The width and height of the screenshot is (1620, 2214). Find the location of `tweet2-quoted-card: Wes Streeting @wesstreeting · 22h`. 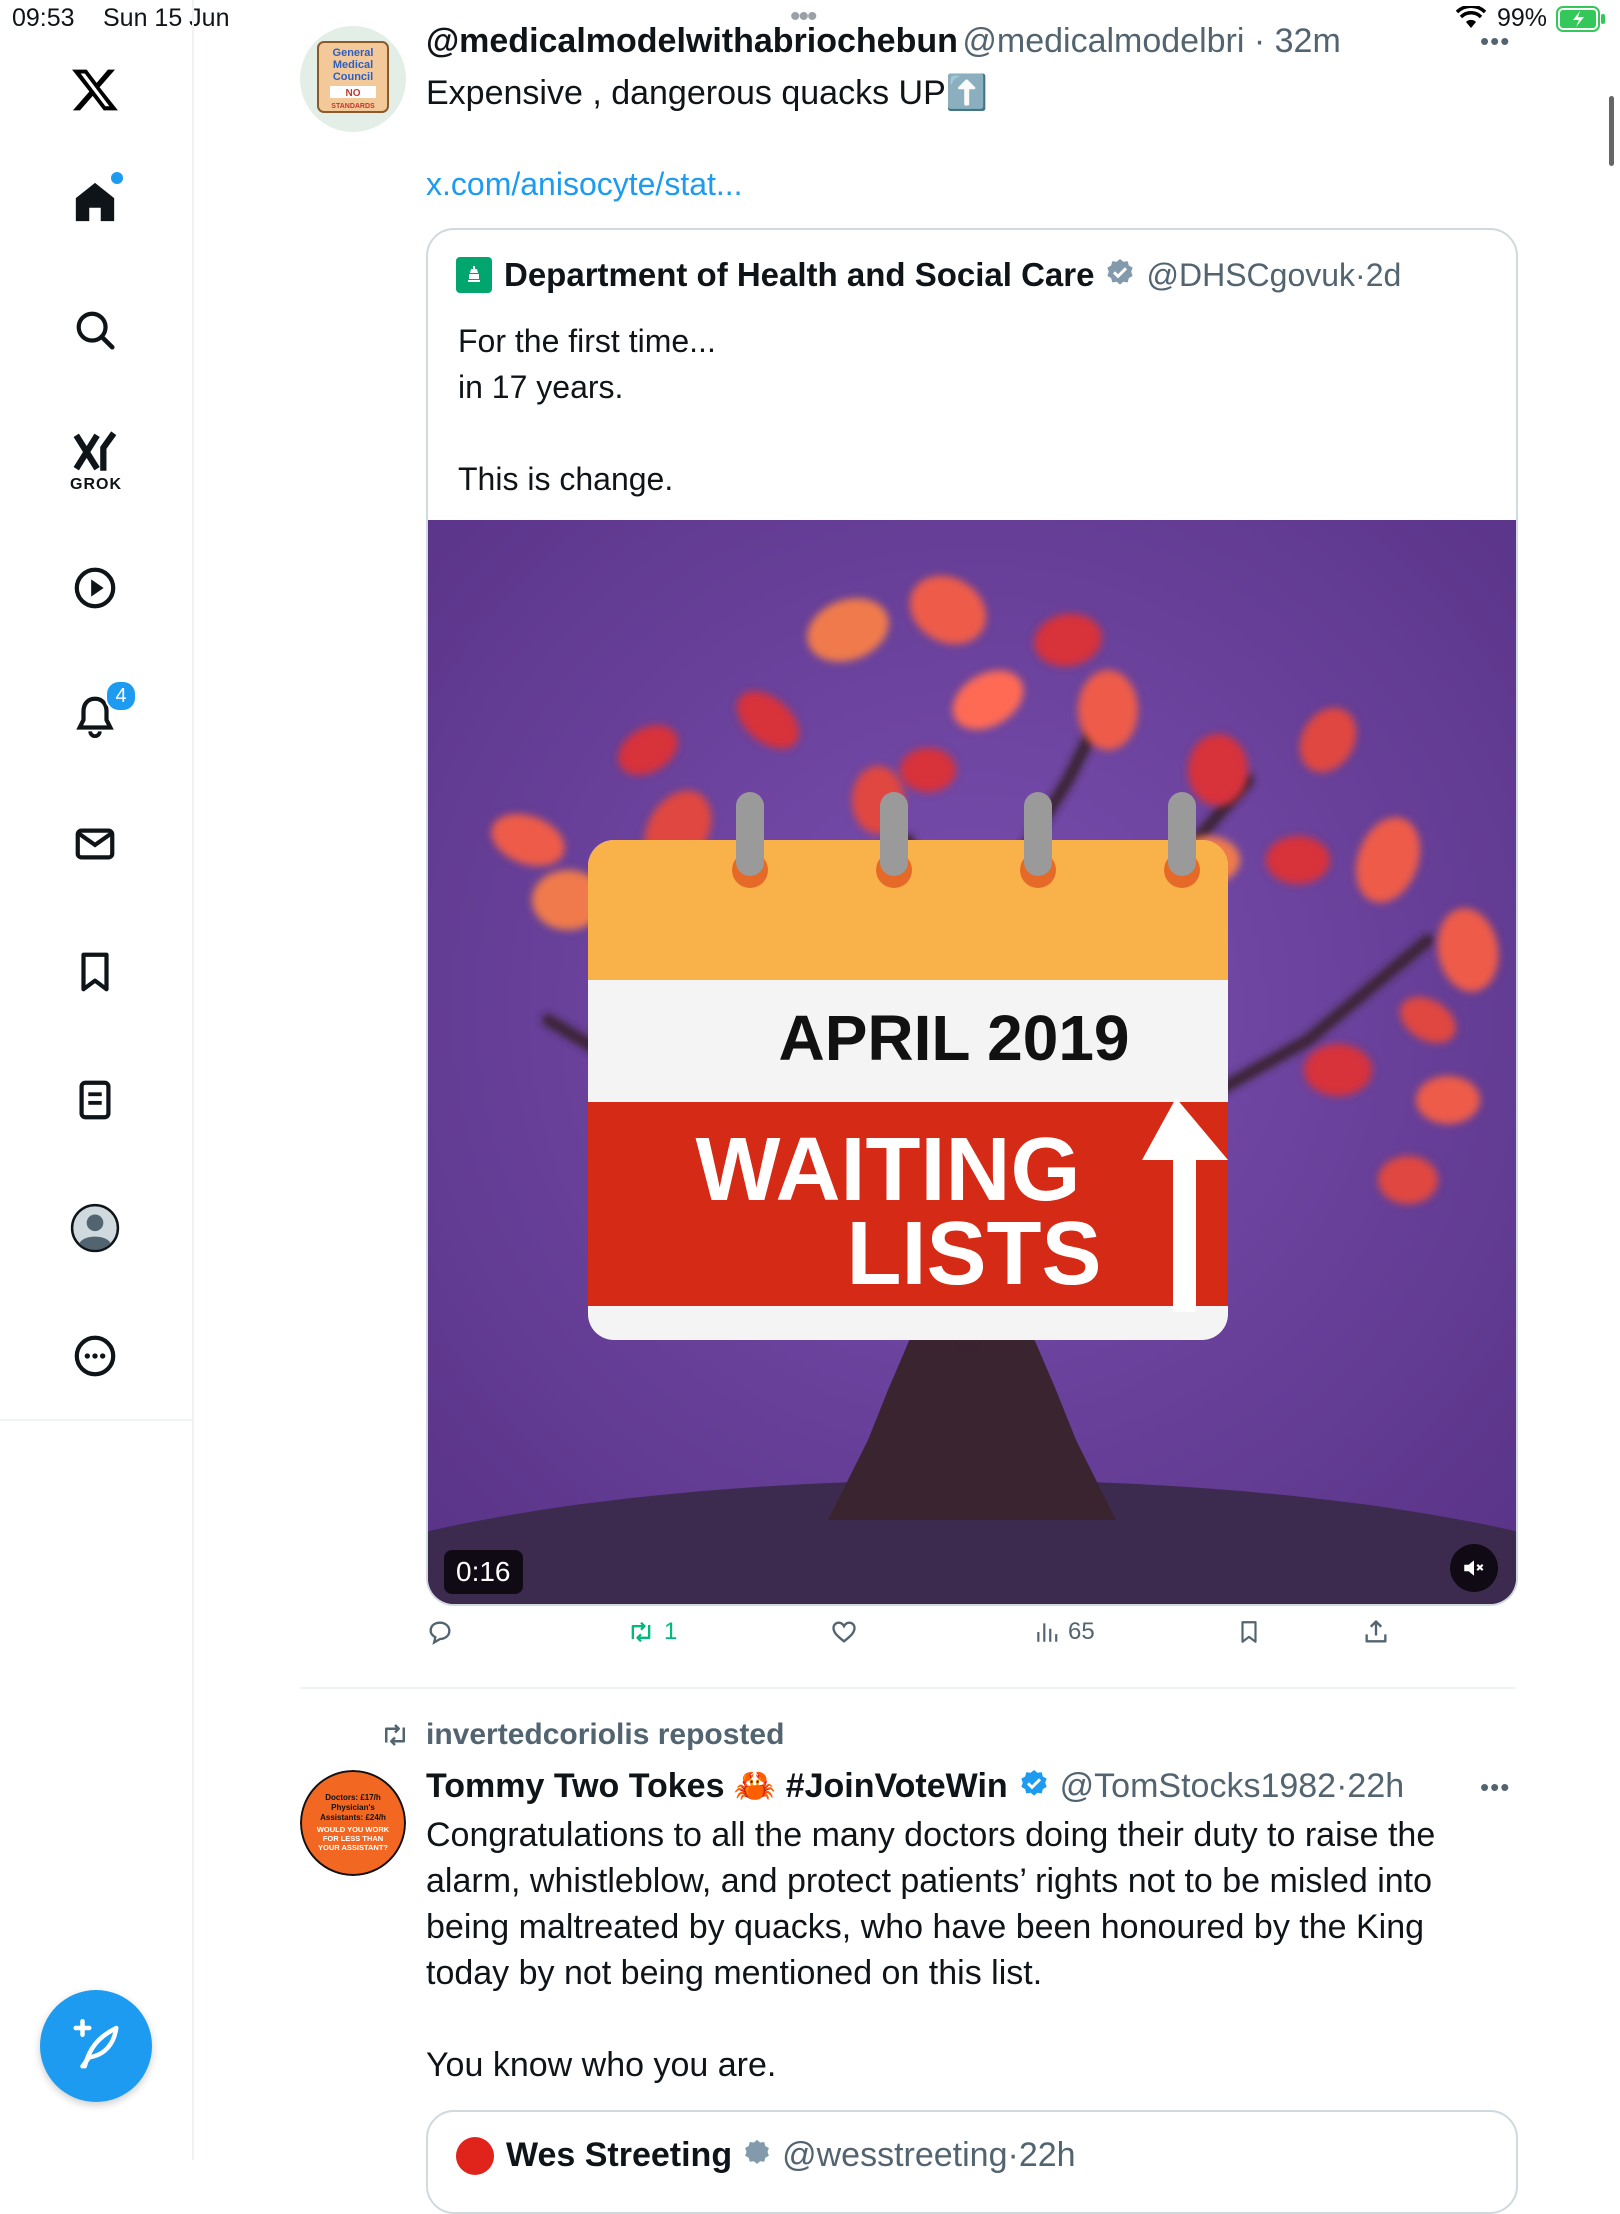

tweet2-quoted-card: Wes Streeting @wesstreeting · 22h is located at coordinates (972, 2162).